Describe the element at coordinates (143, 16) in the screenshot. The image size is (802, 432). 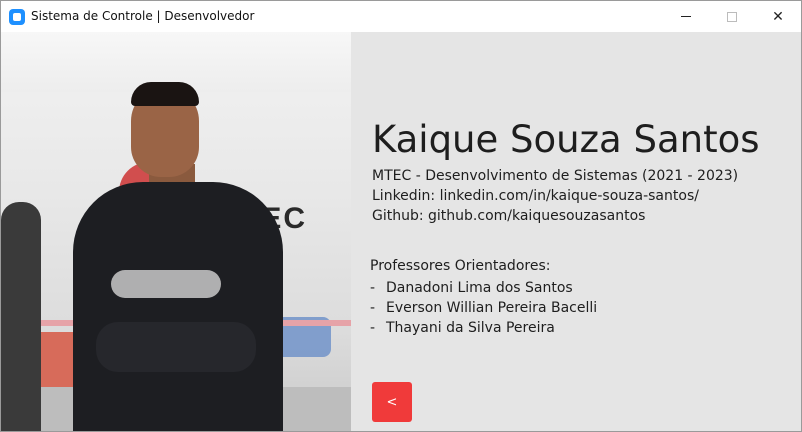
I see `window-title: Sistema de Controle | Desenvolvedor` at that location.